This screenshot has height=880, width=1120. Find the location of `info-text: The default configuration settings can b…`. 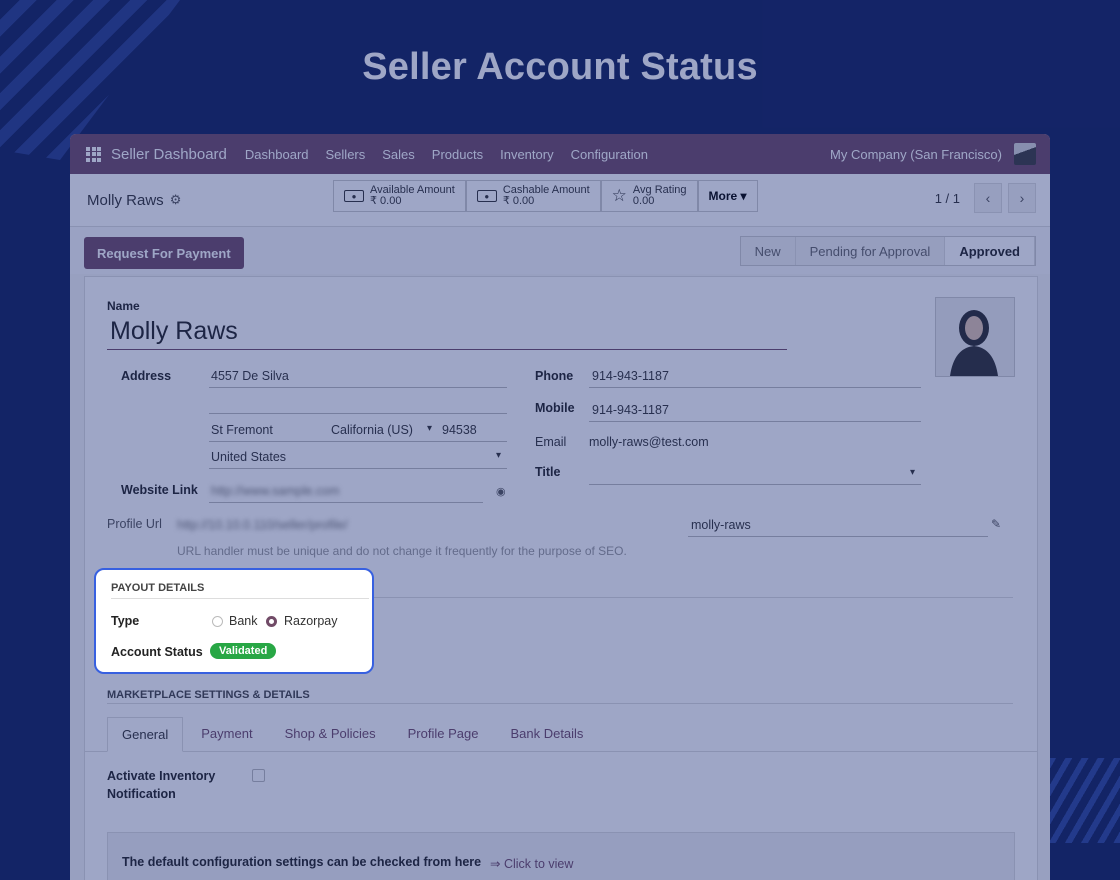

info-text: The default configuration settings can b… is located at coordinates (302, 862).